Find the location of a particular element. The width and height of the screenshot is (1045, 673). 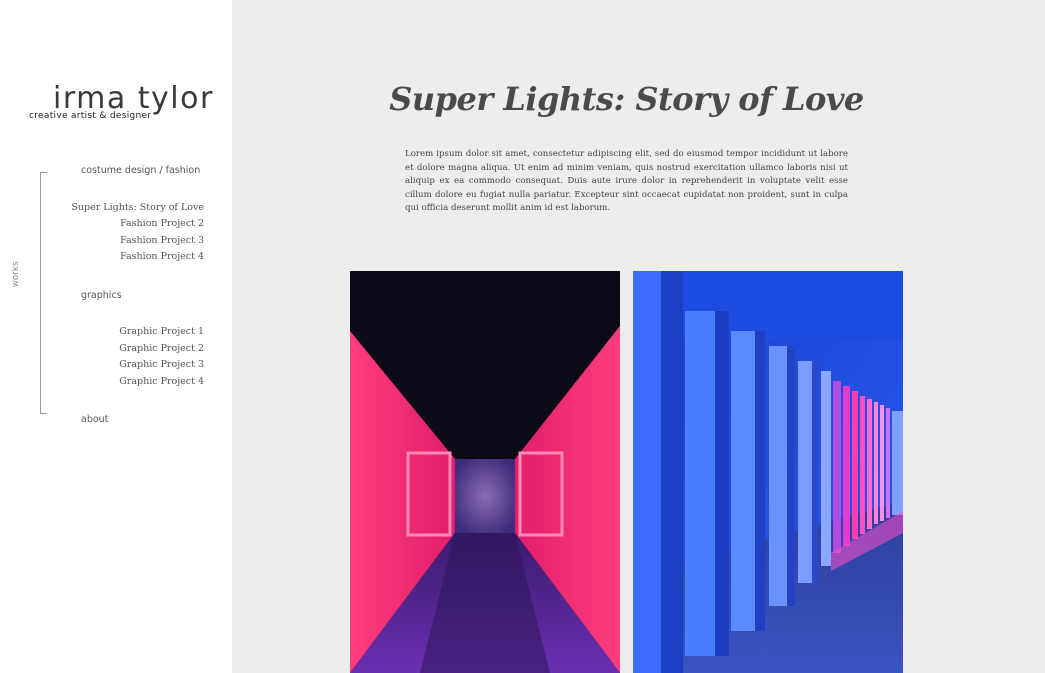

nav-item-fashion-project-2: Fashion Project 2 is located at coordinates (162, 223).